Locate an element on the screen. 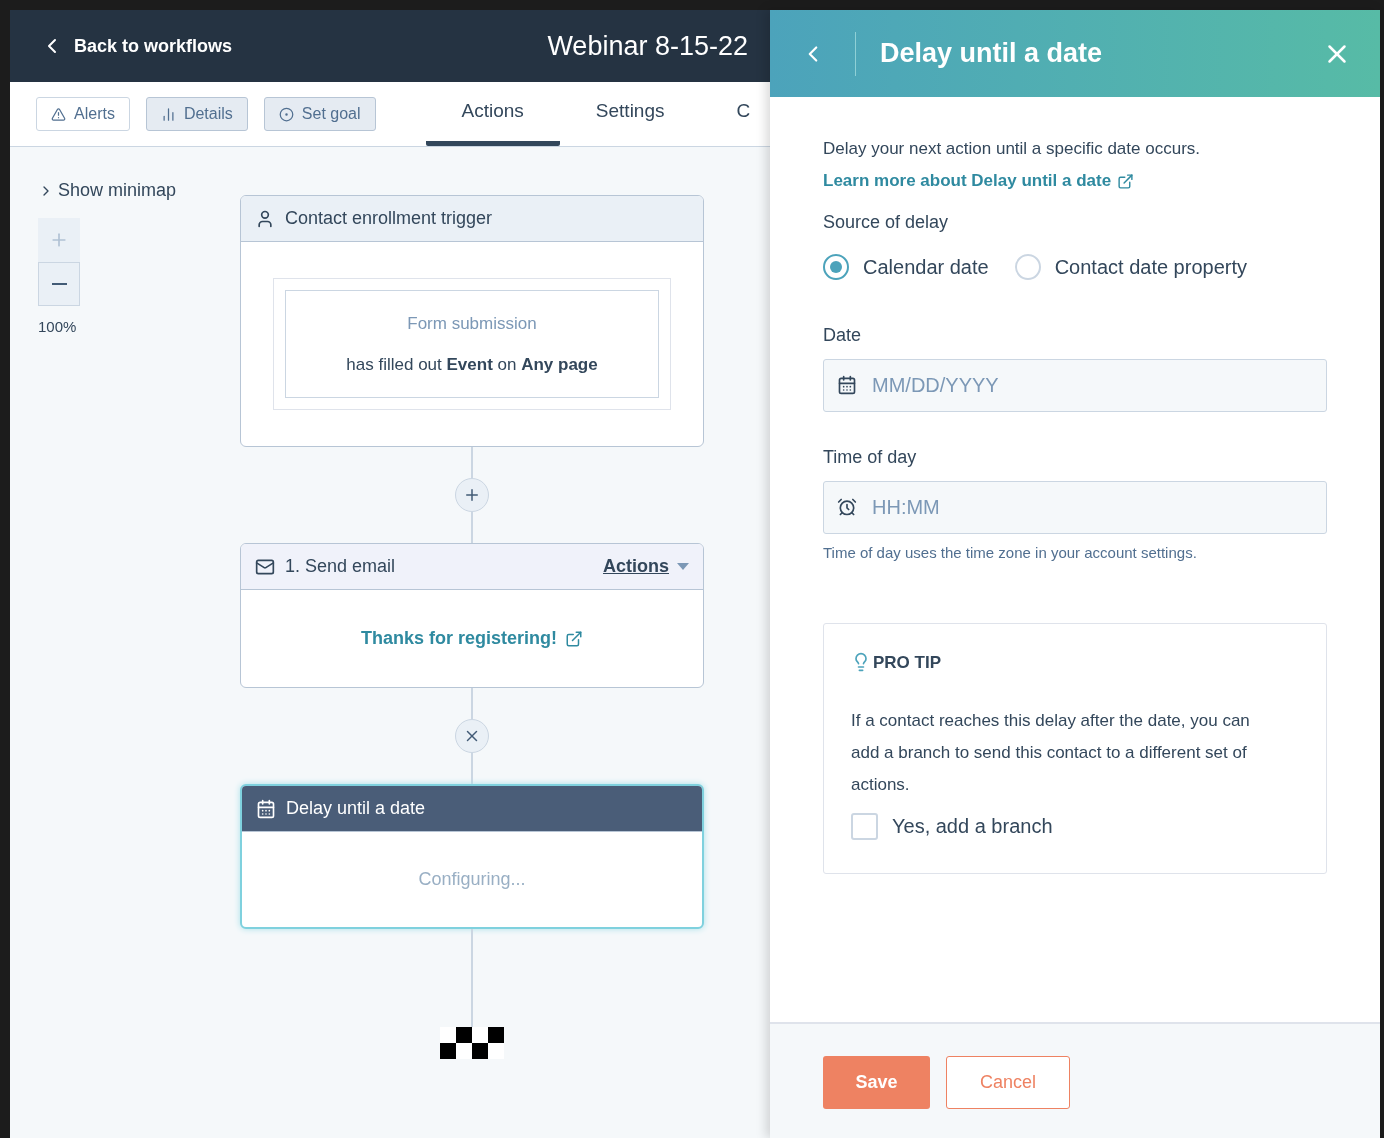 The image size is (1384, 1138). checkbox-label: Yes, add a branch is located at coordinates (972, 826).